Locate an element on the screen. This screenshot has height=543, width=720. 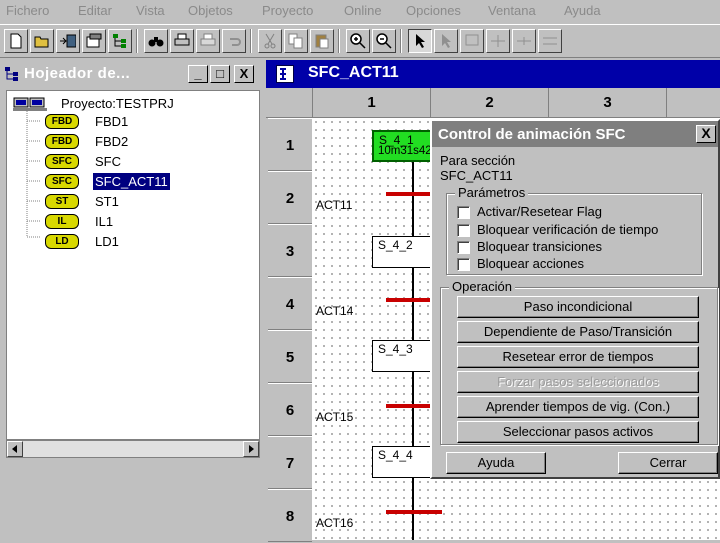
lock-transitions-label: Bloquear transiciones is located at coordinates (540, 246).